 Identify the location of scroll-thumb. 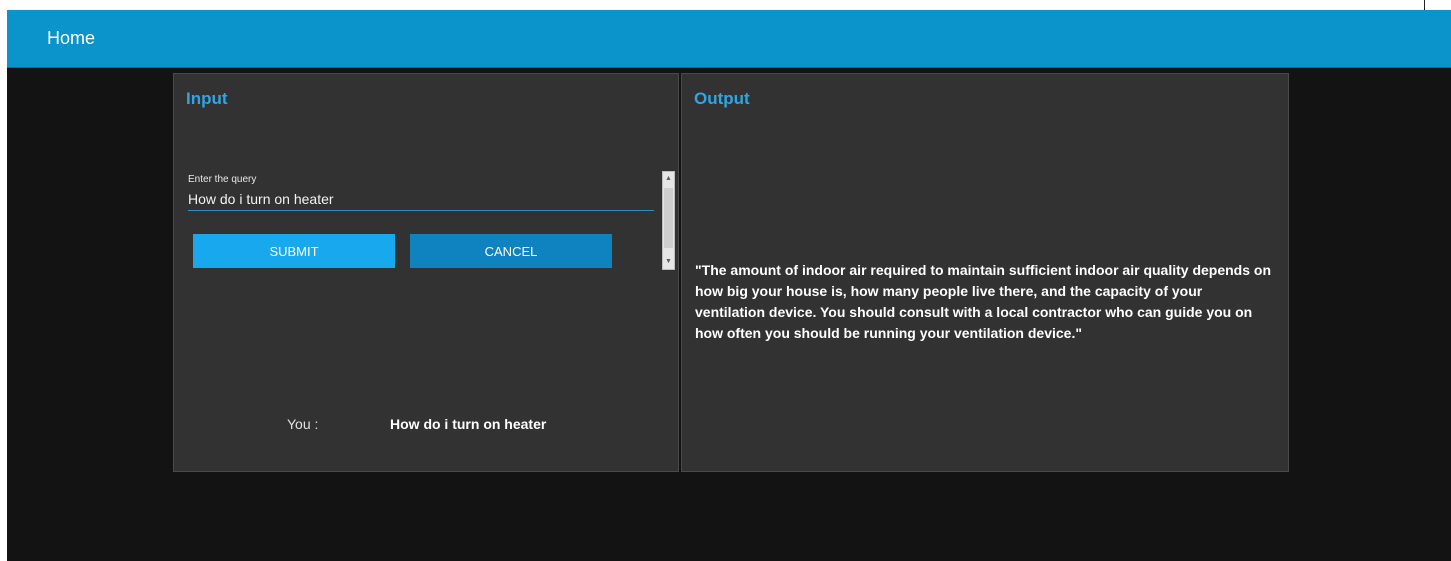
(668, 218).